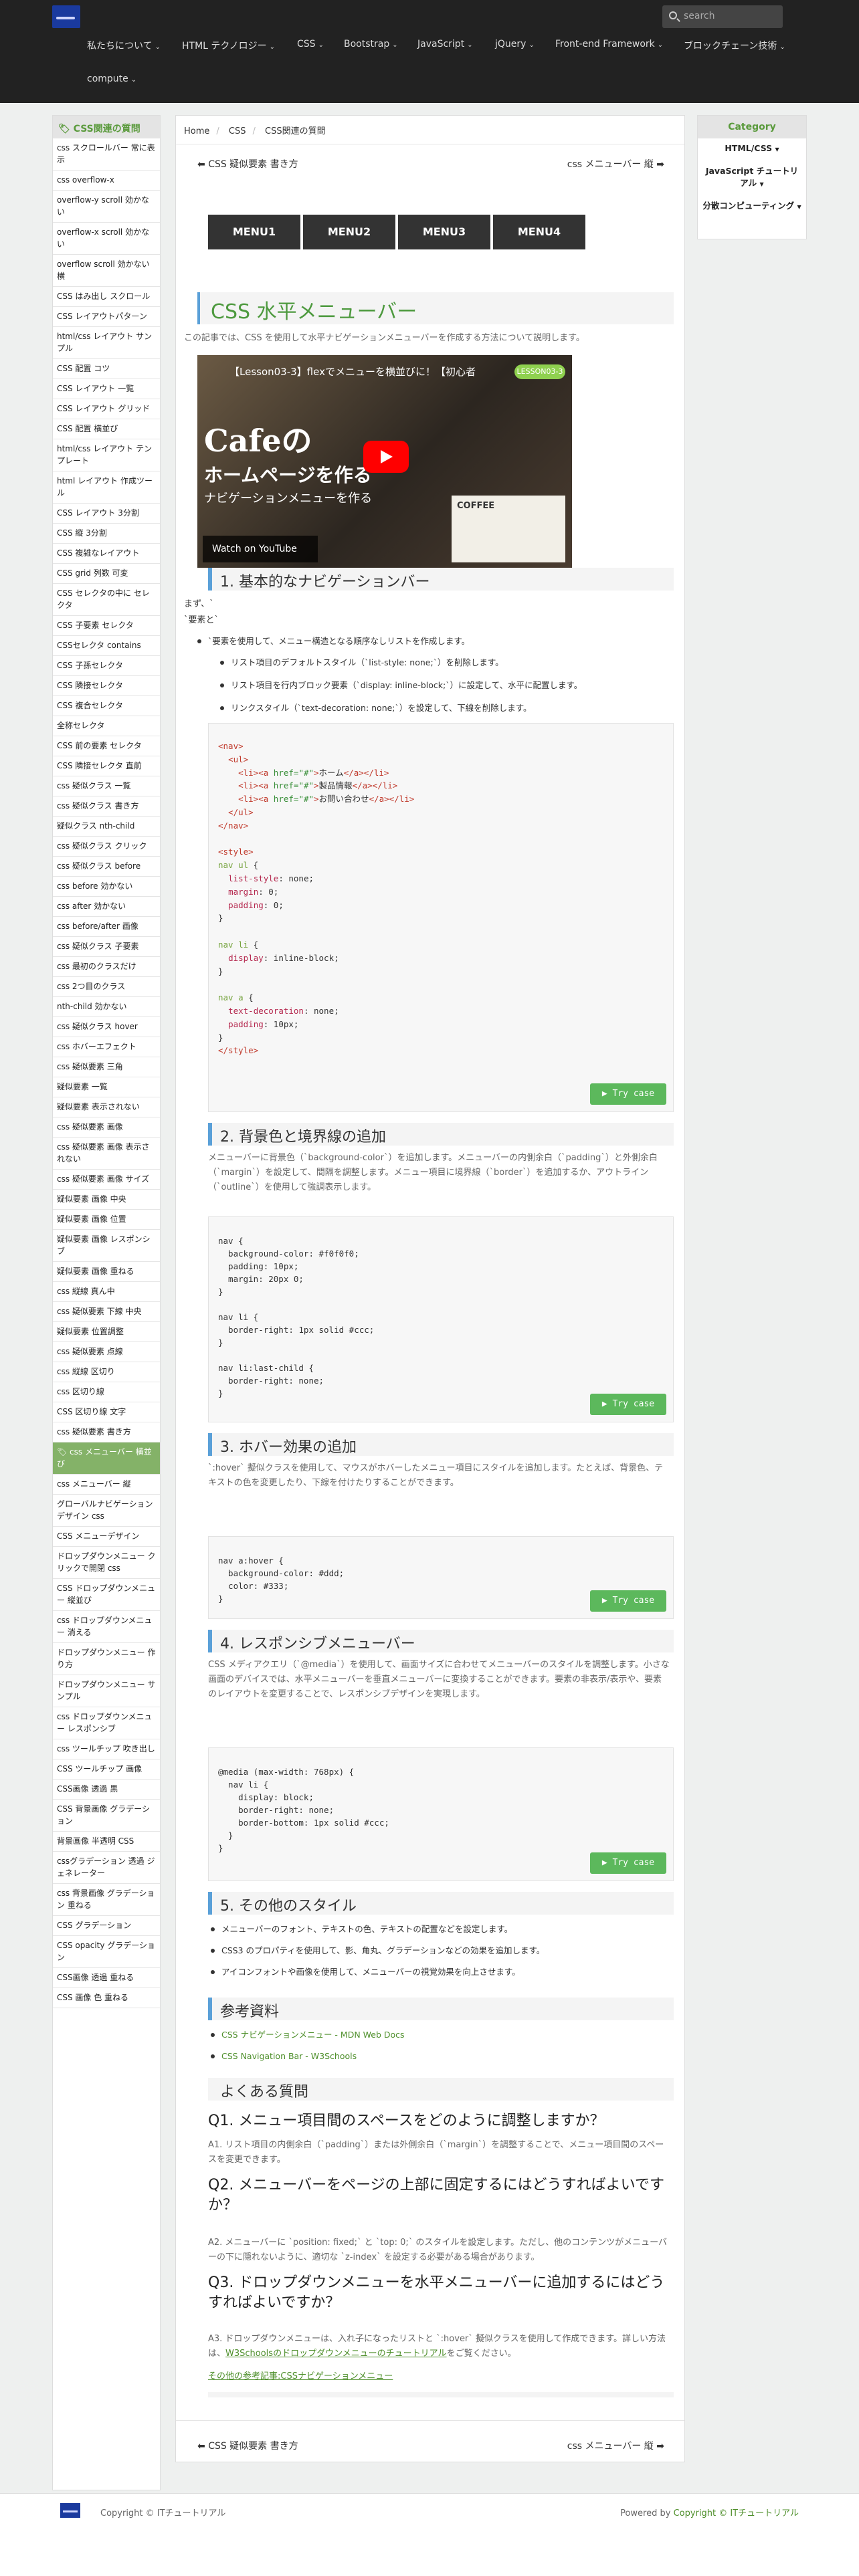 This screenshot has height=2576, width=859. What do you see at coordinates (106, 343) in the screenshot?
I see `sidebar-item: html/css レイアウト サンプル` at bounding box center [106, 343].